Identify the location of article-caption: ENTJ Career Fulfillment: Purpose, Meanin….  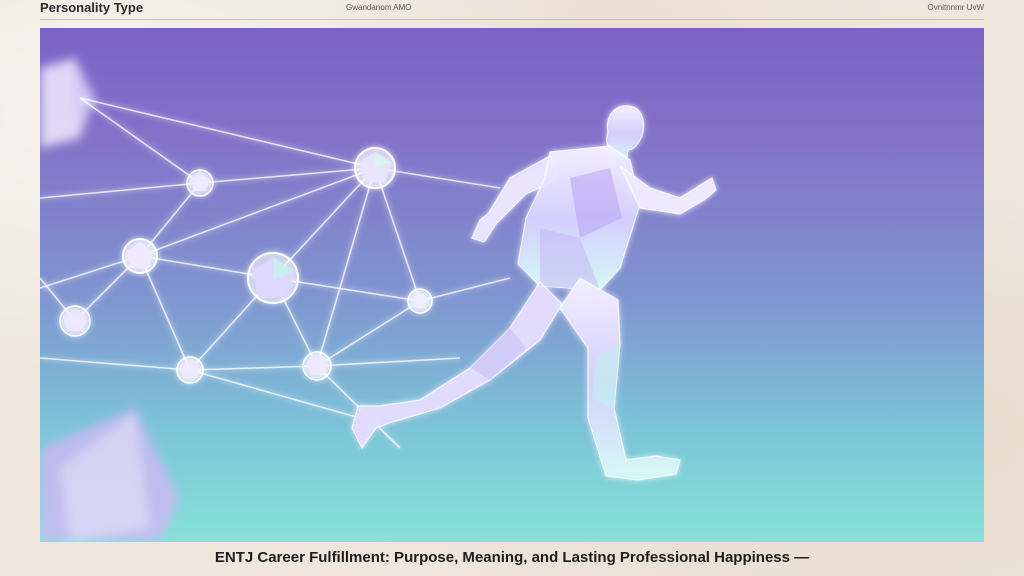
(512, 557).